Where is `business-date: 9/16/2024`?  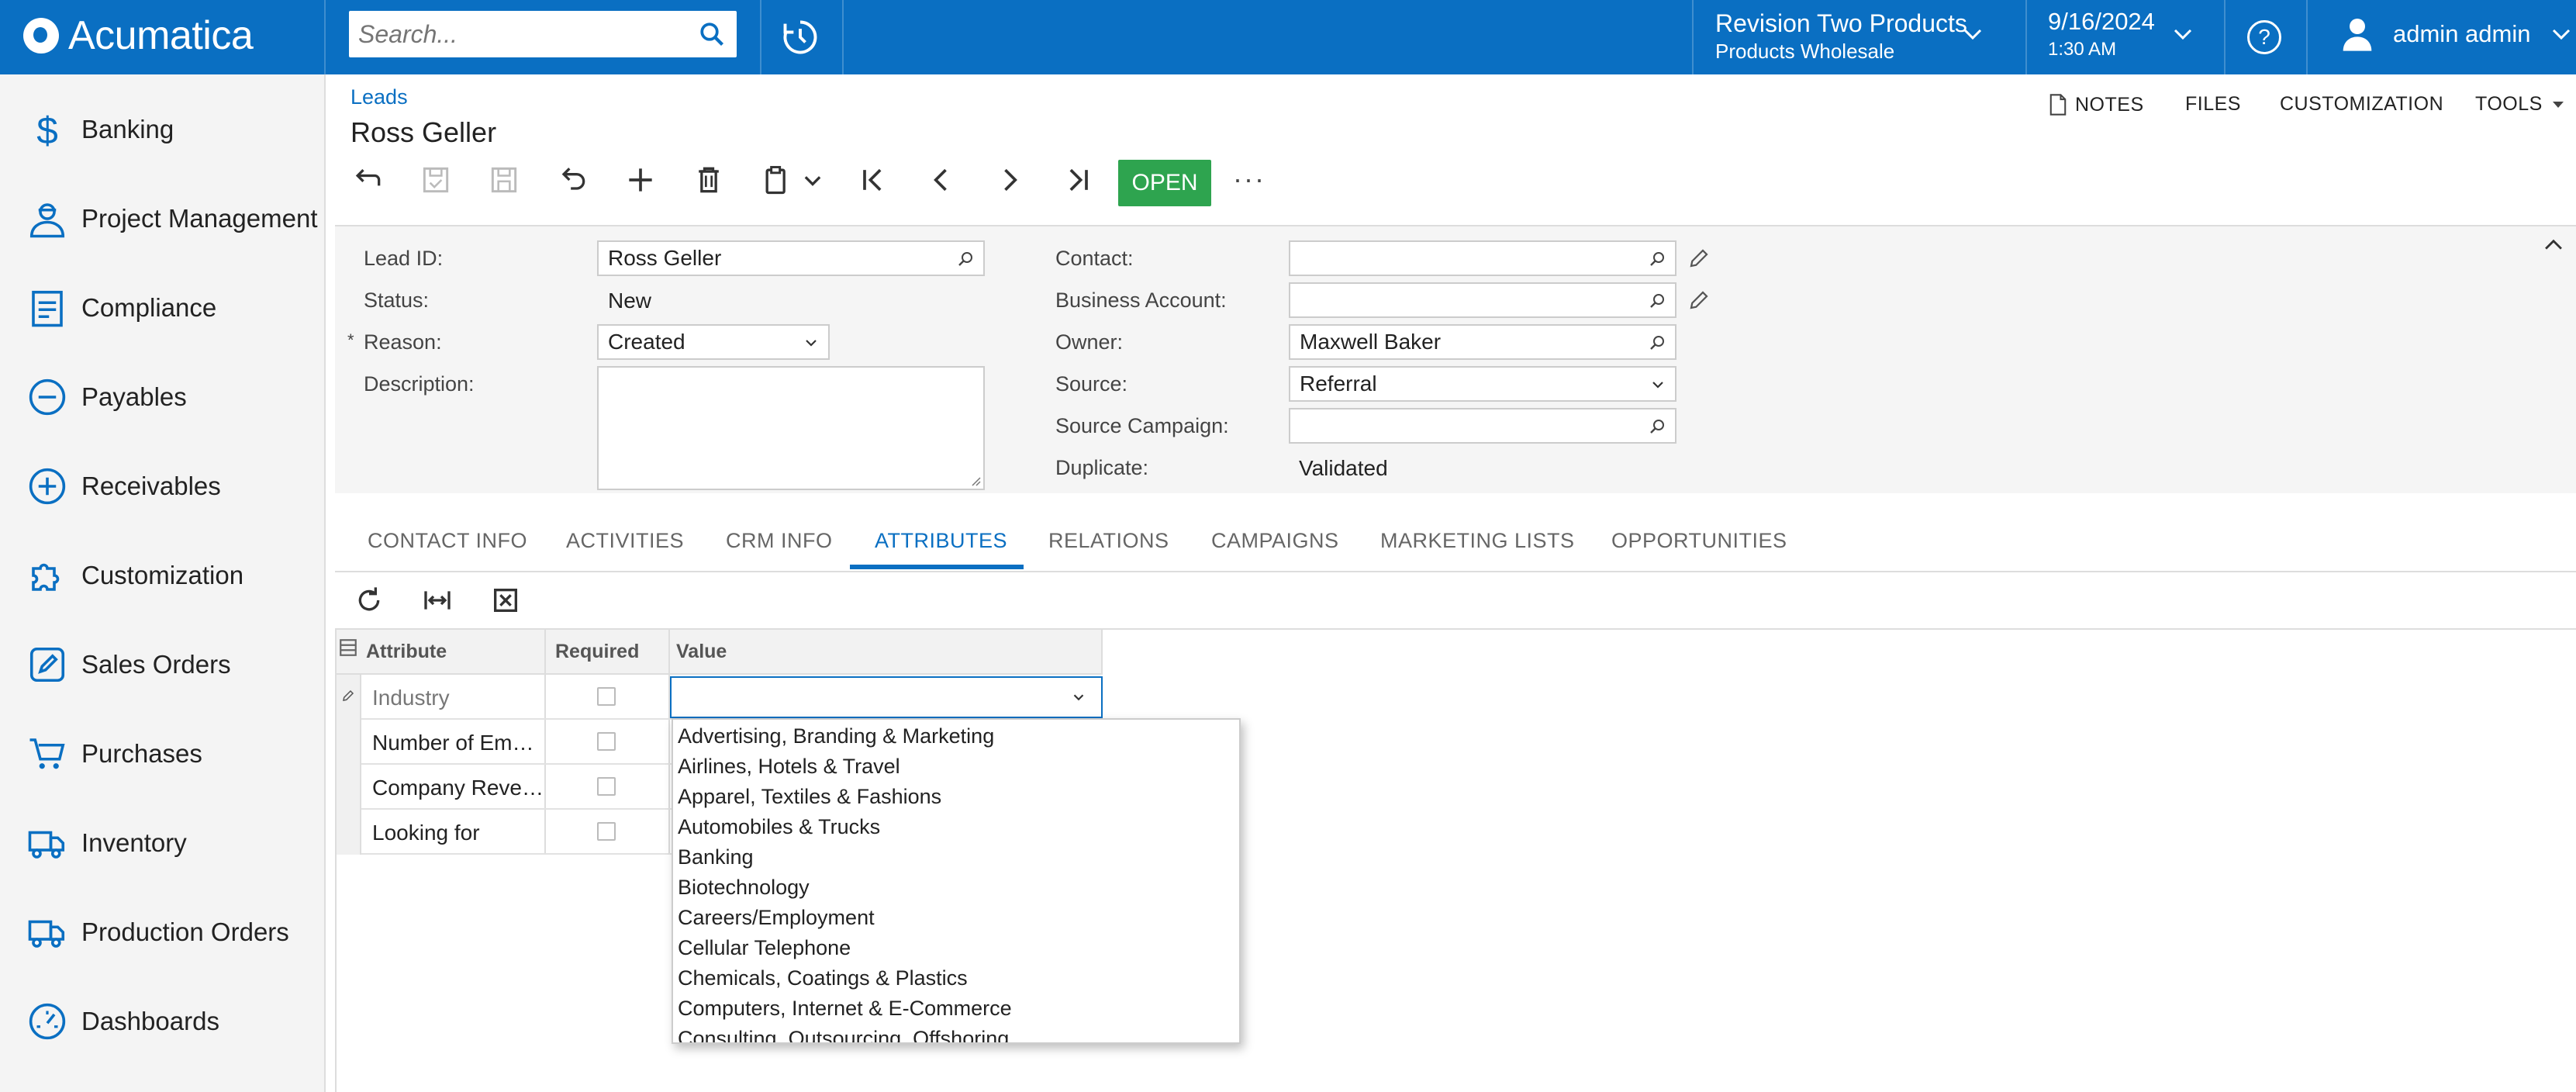 business-date: 9/16/2024 is located at coordinates (2101, 21).